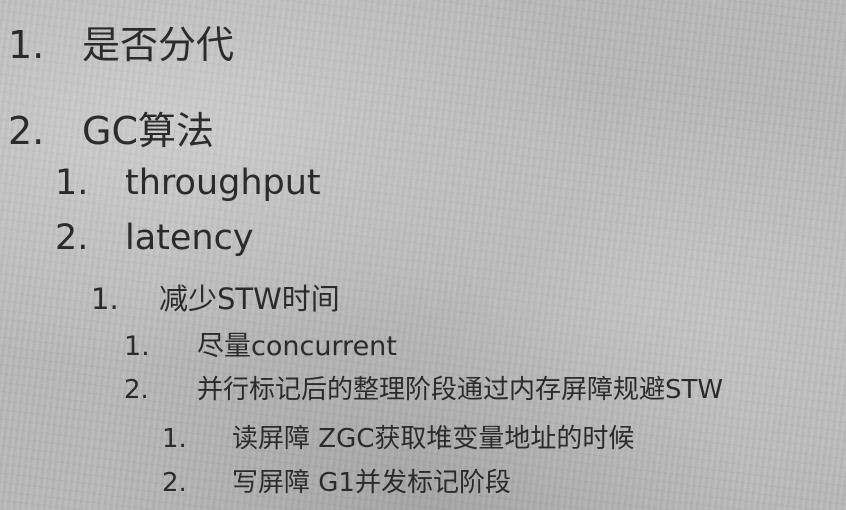  What do you see at coordinates (249, 299) in the screenshot?
I see `item-text: 减少STW时间` at bounding box center [249, 299].